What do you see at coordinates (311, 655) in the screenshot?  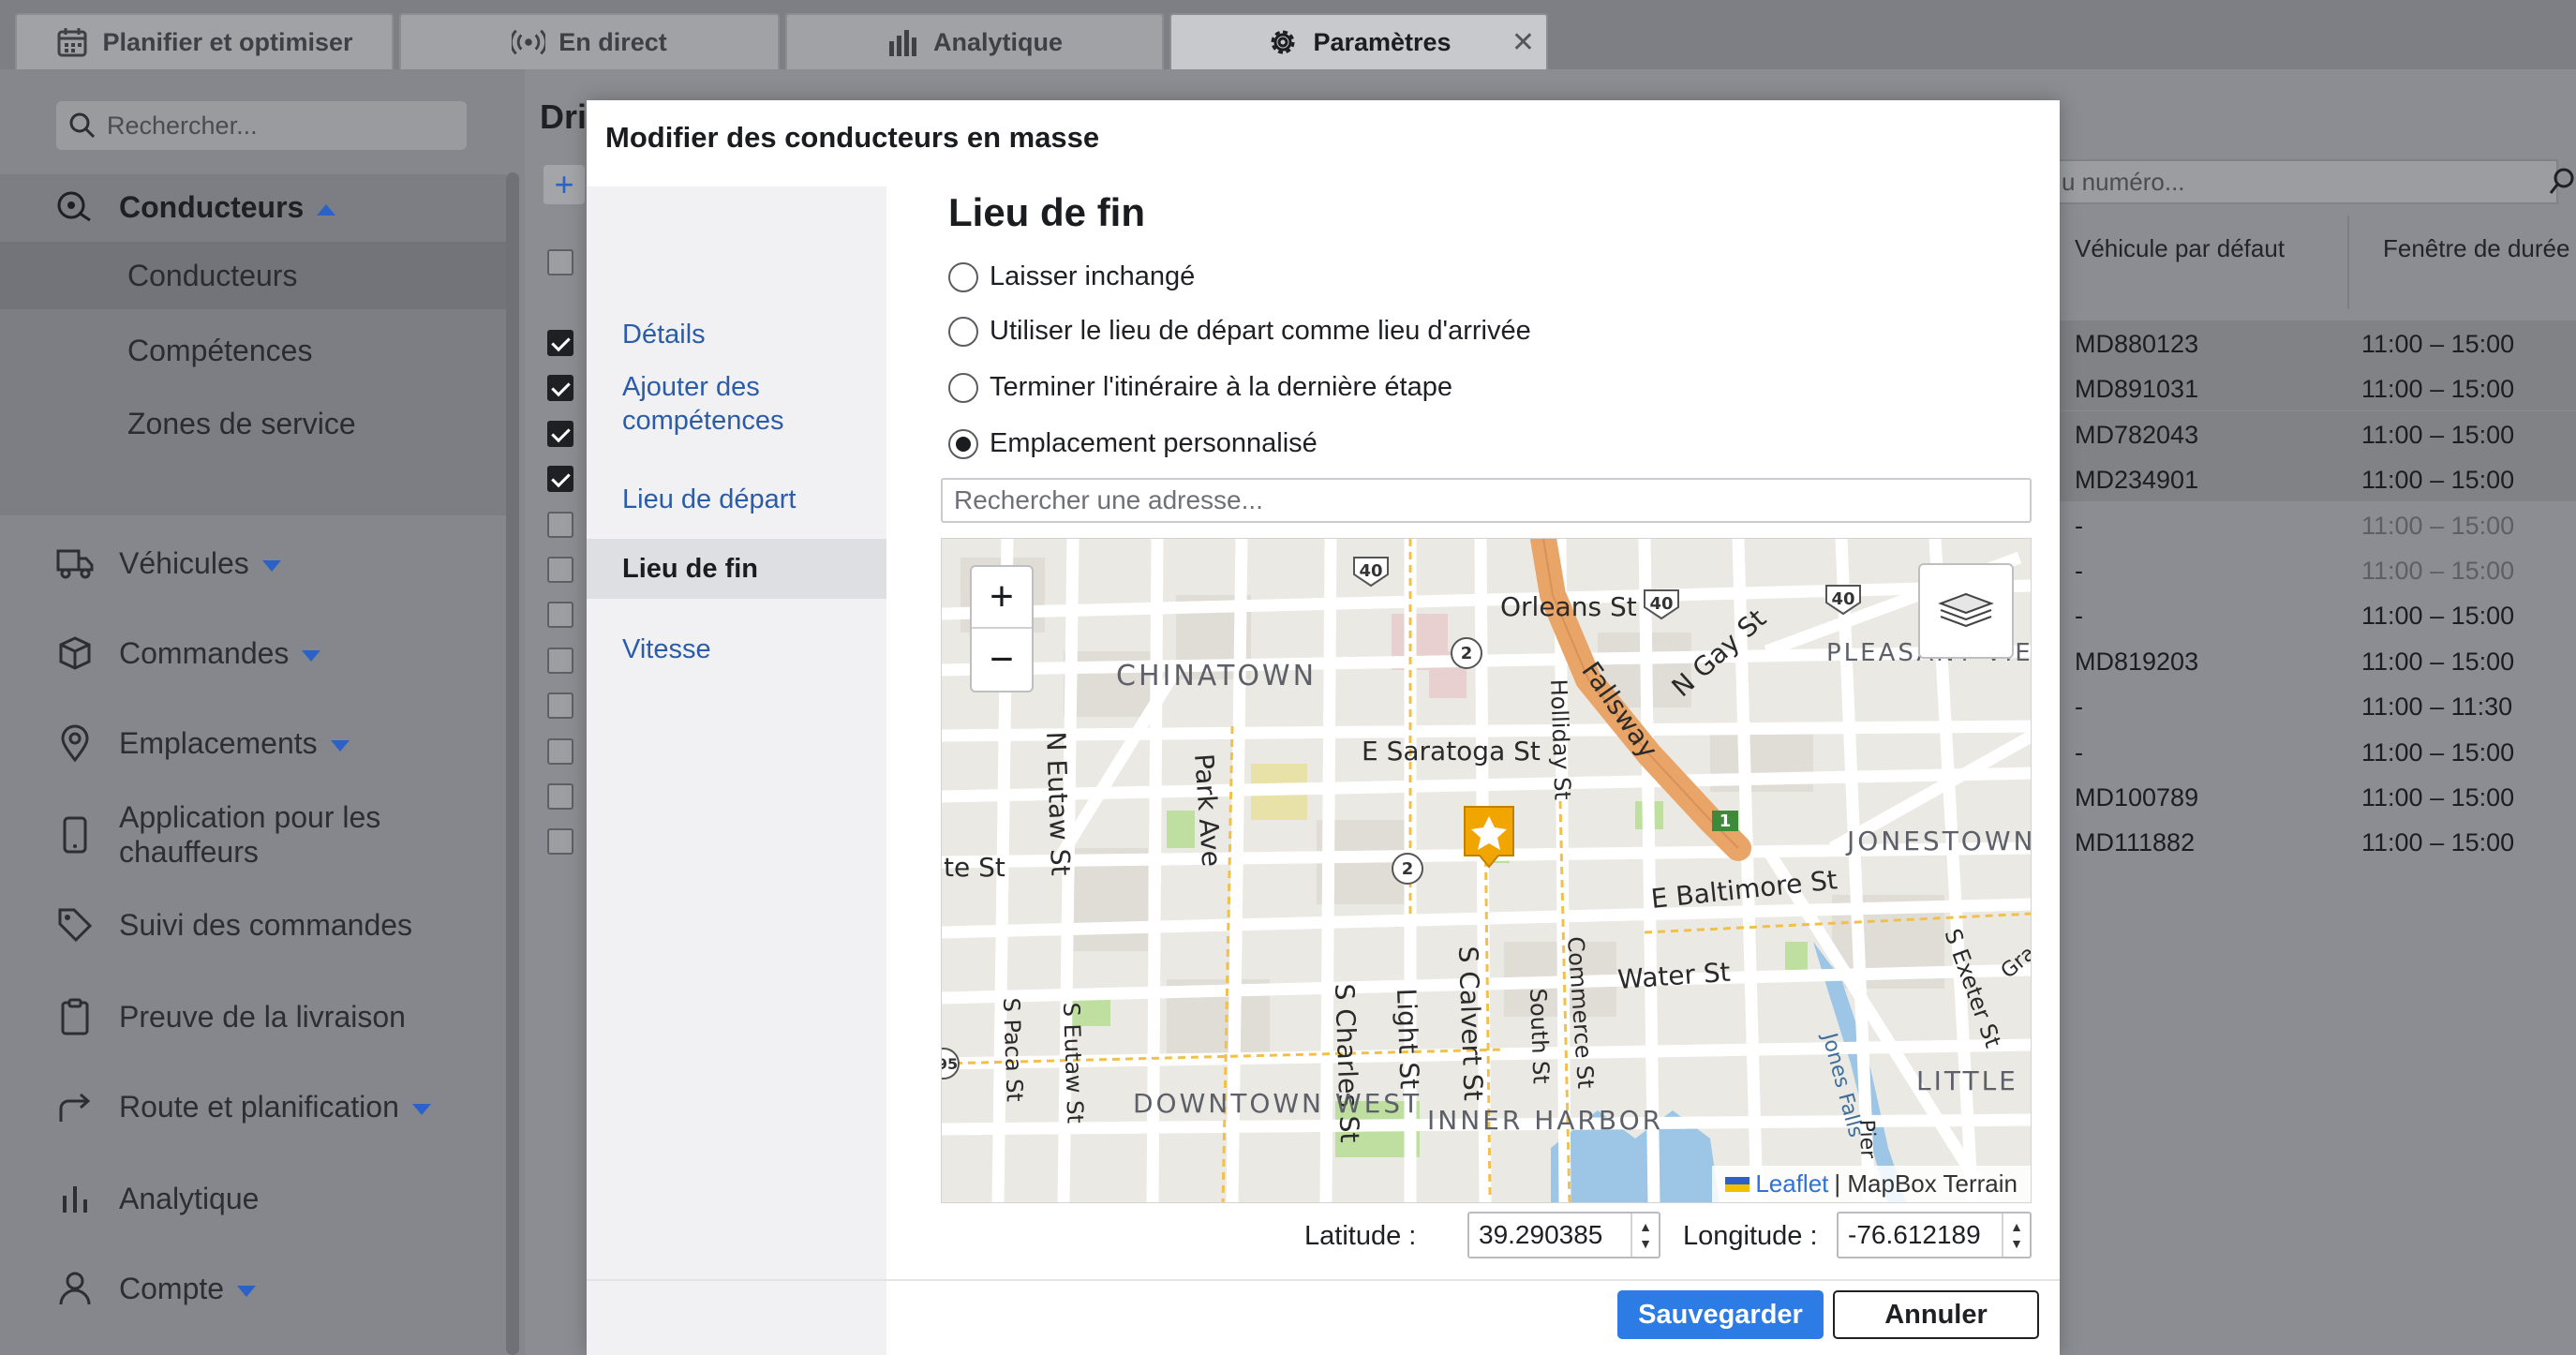 I see `chevron-down-icon` at bounding box center [311, 655].